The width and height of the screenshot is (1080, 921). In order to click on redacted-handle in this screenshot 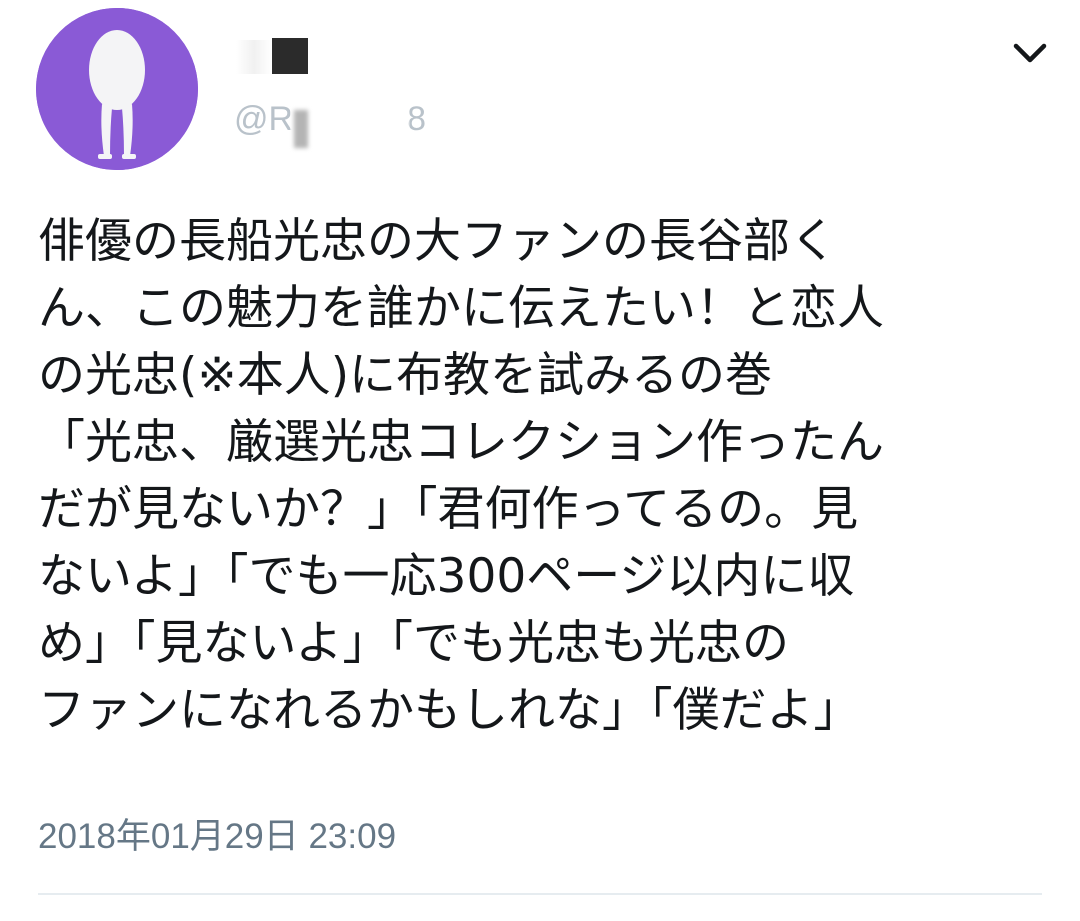, I will do `click(350, 121)`.